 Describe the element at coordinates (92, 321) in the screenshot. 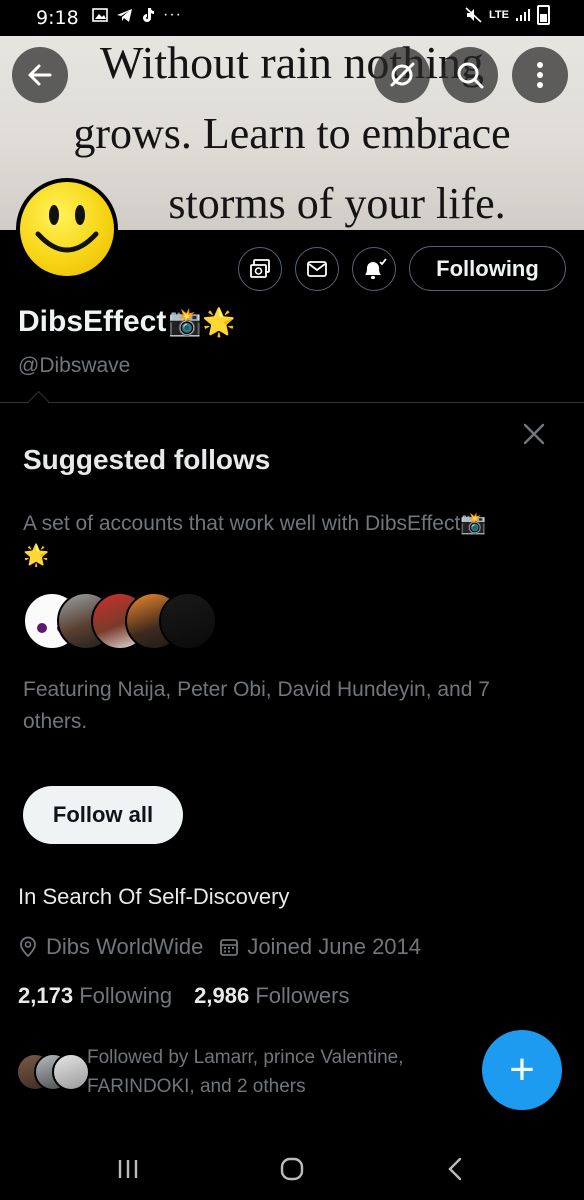

I see `display-name-text: DibsEffect` at that location.